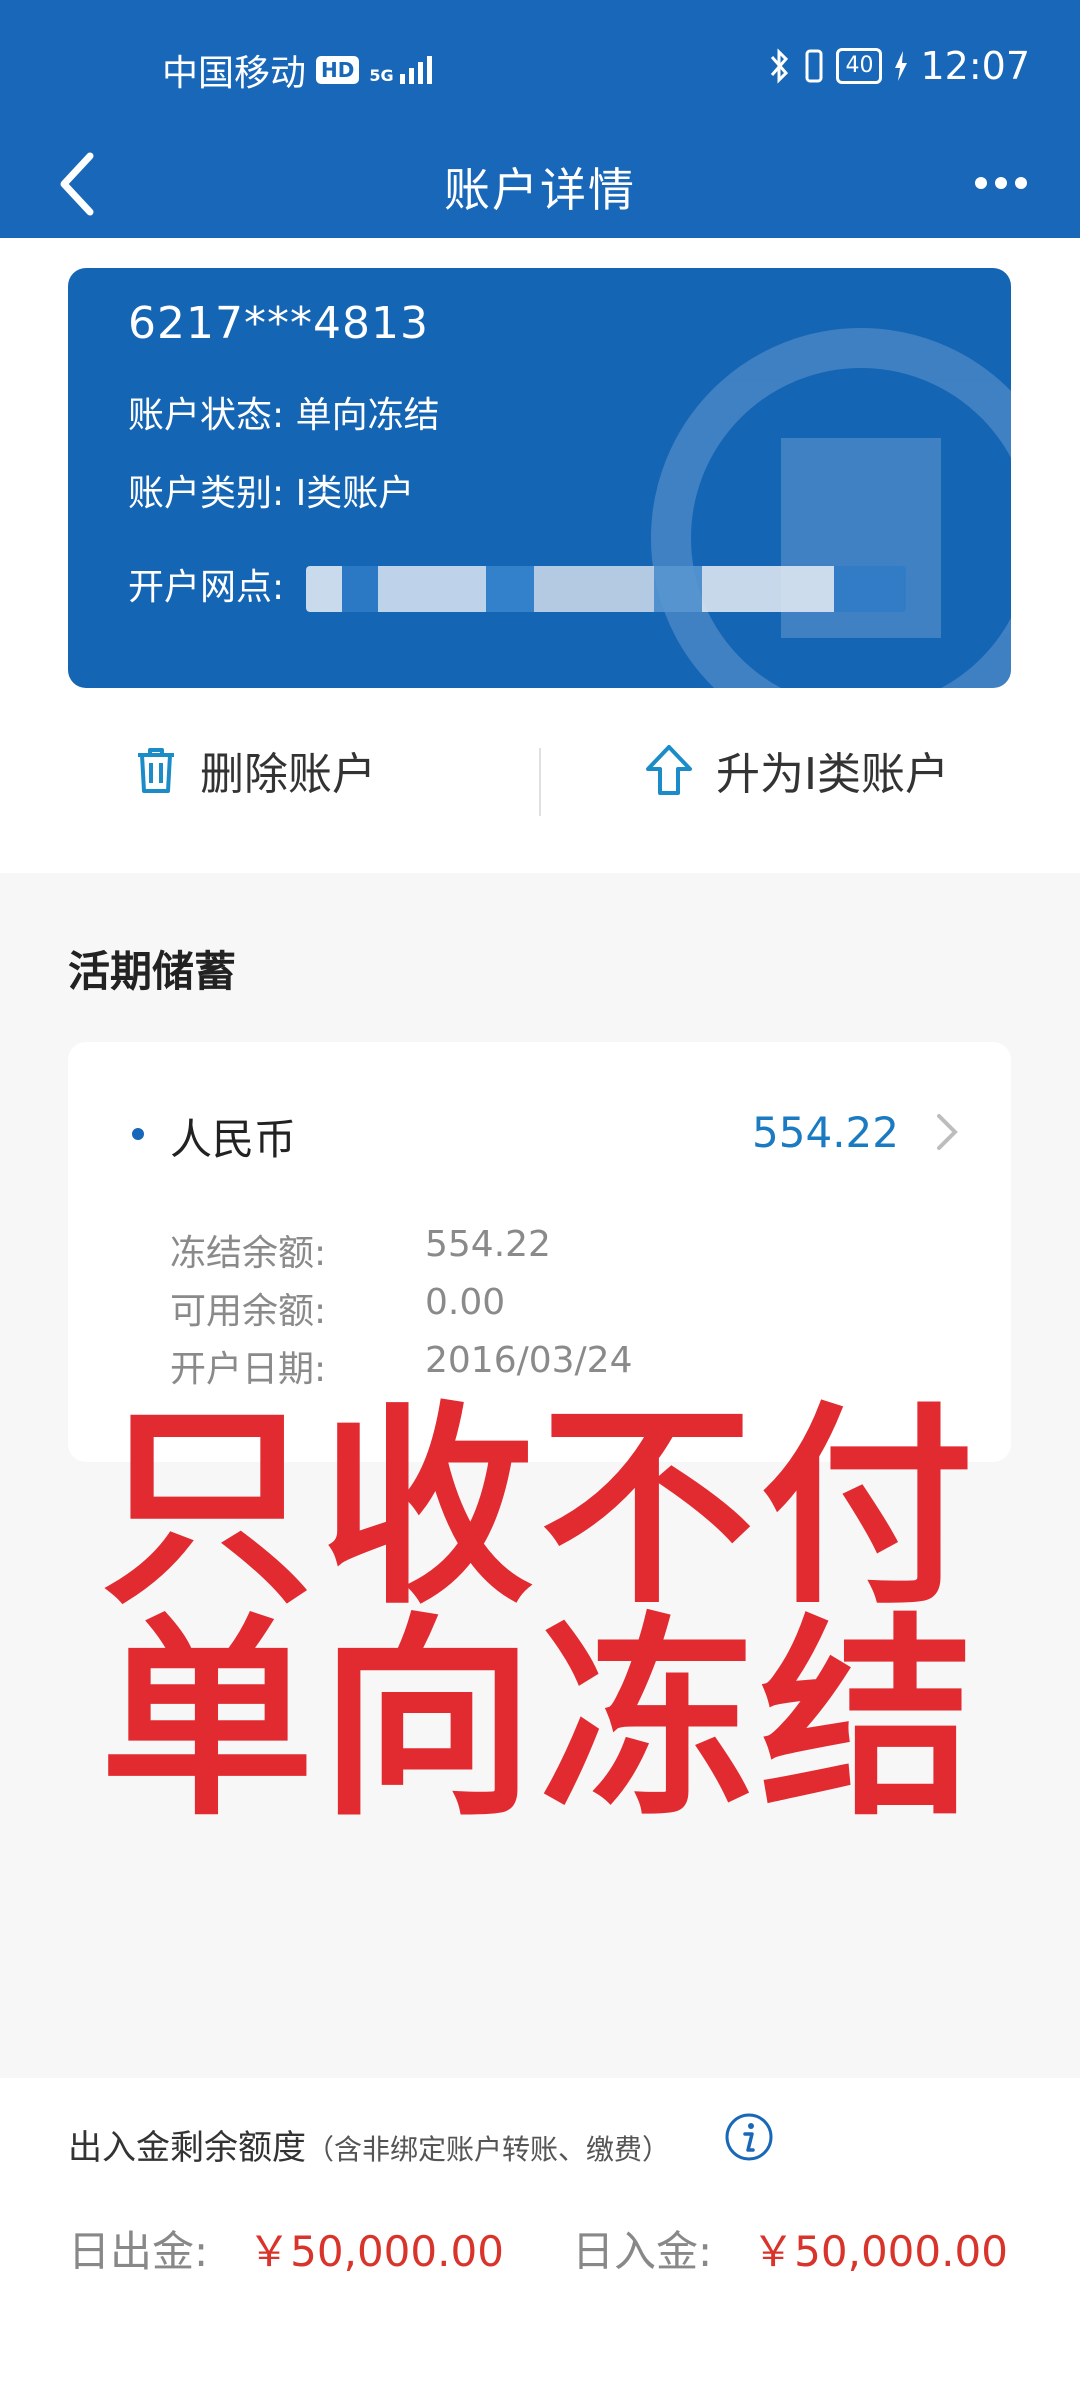 The height and width of the screenshot is (2400, 1080). Describe the element at coordinates (540, 65) in the screenshot. I see `status-bar: 中国移动 HD 5G 40 12:07` at that location.